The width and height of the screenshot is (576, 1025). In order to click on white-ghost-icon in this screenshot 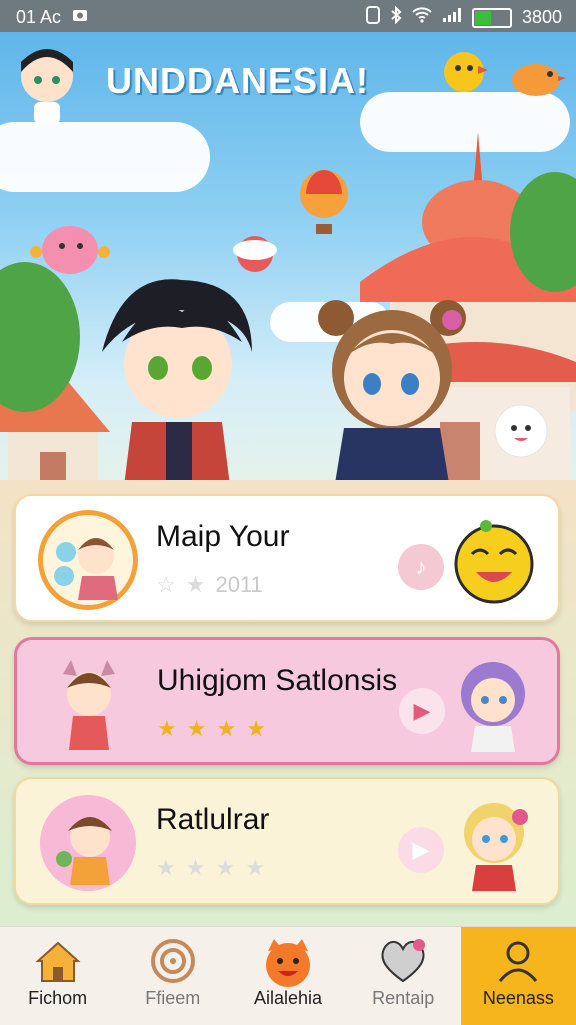, I will do `click(521, 431)`.